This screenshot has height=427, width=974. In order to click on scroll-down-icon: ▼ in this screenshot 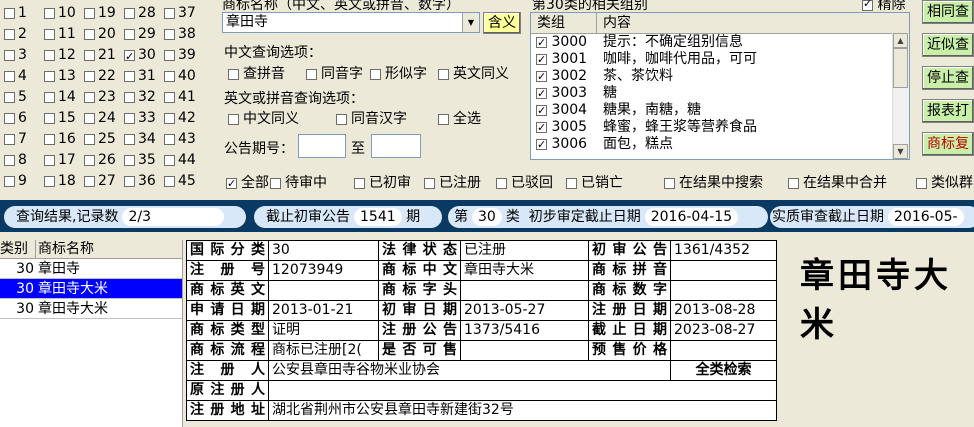, I will do `click(900, 151)`.